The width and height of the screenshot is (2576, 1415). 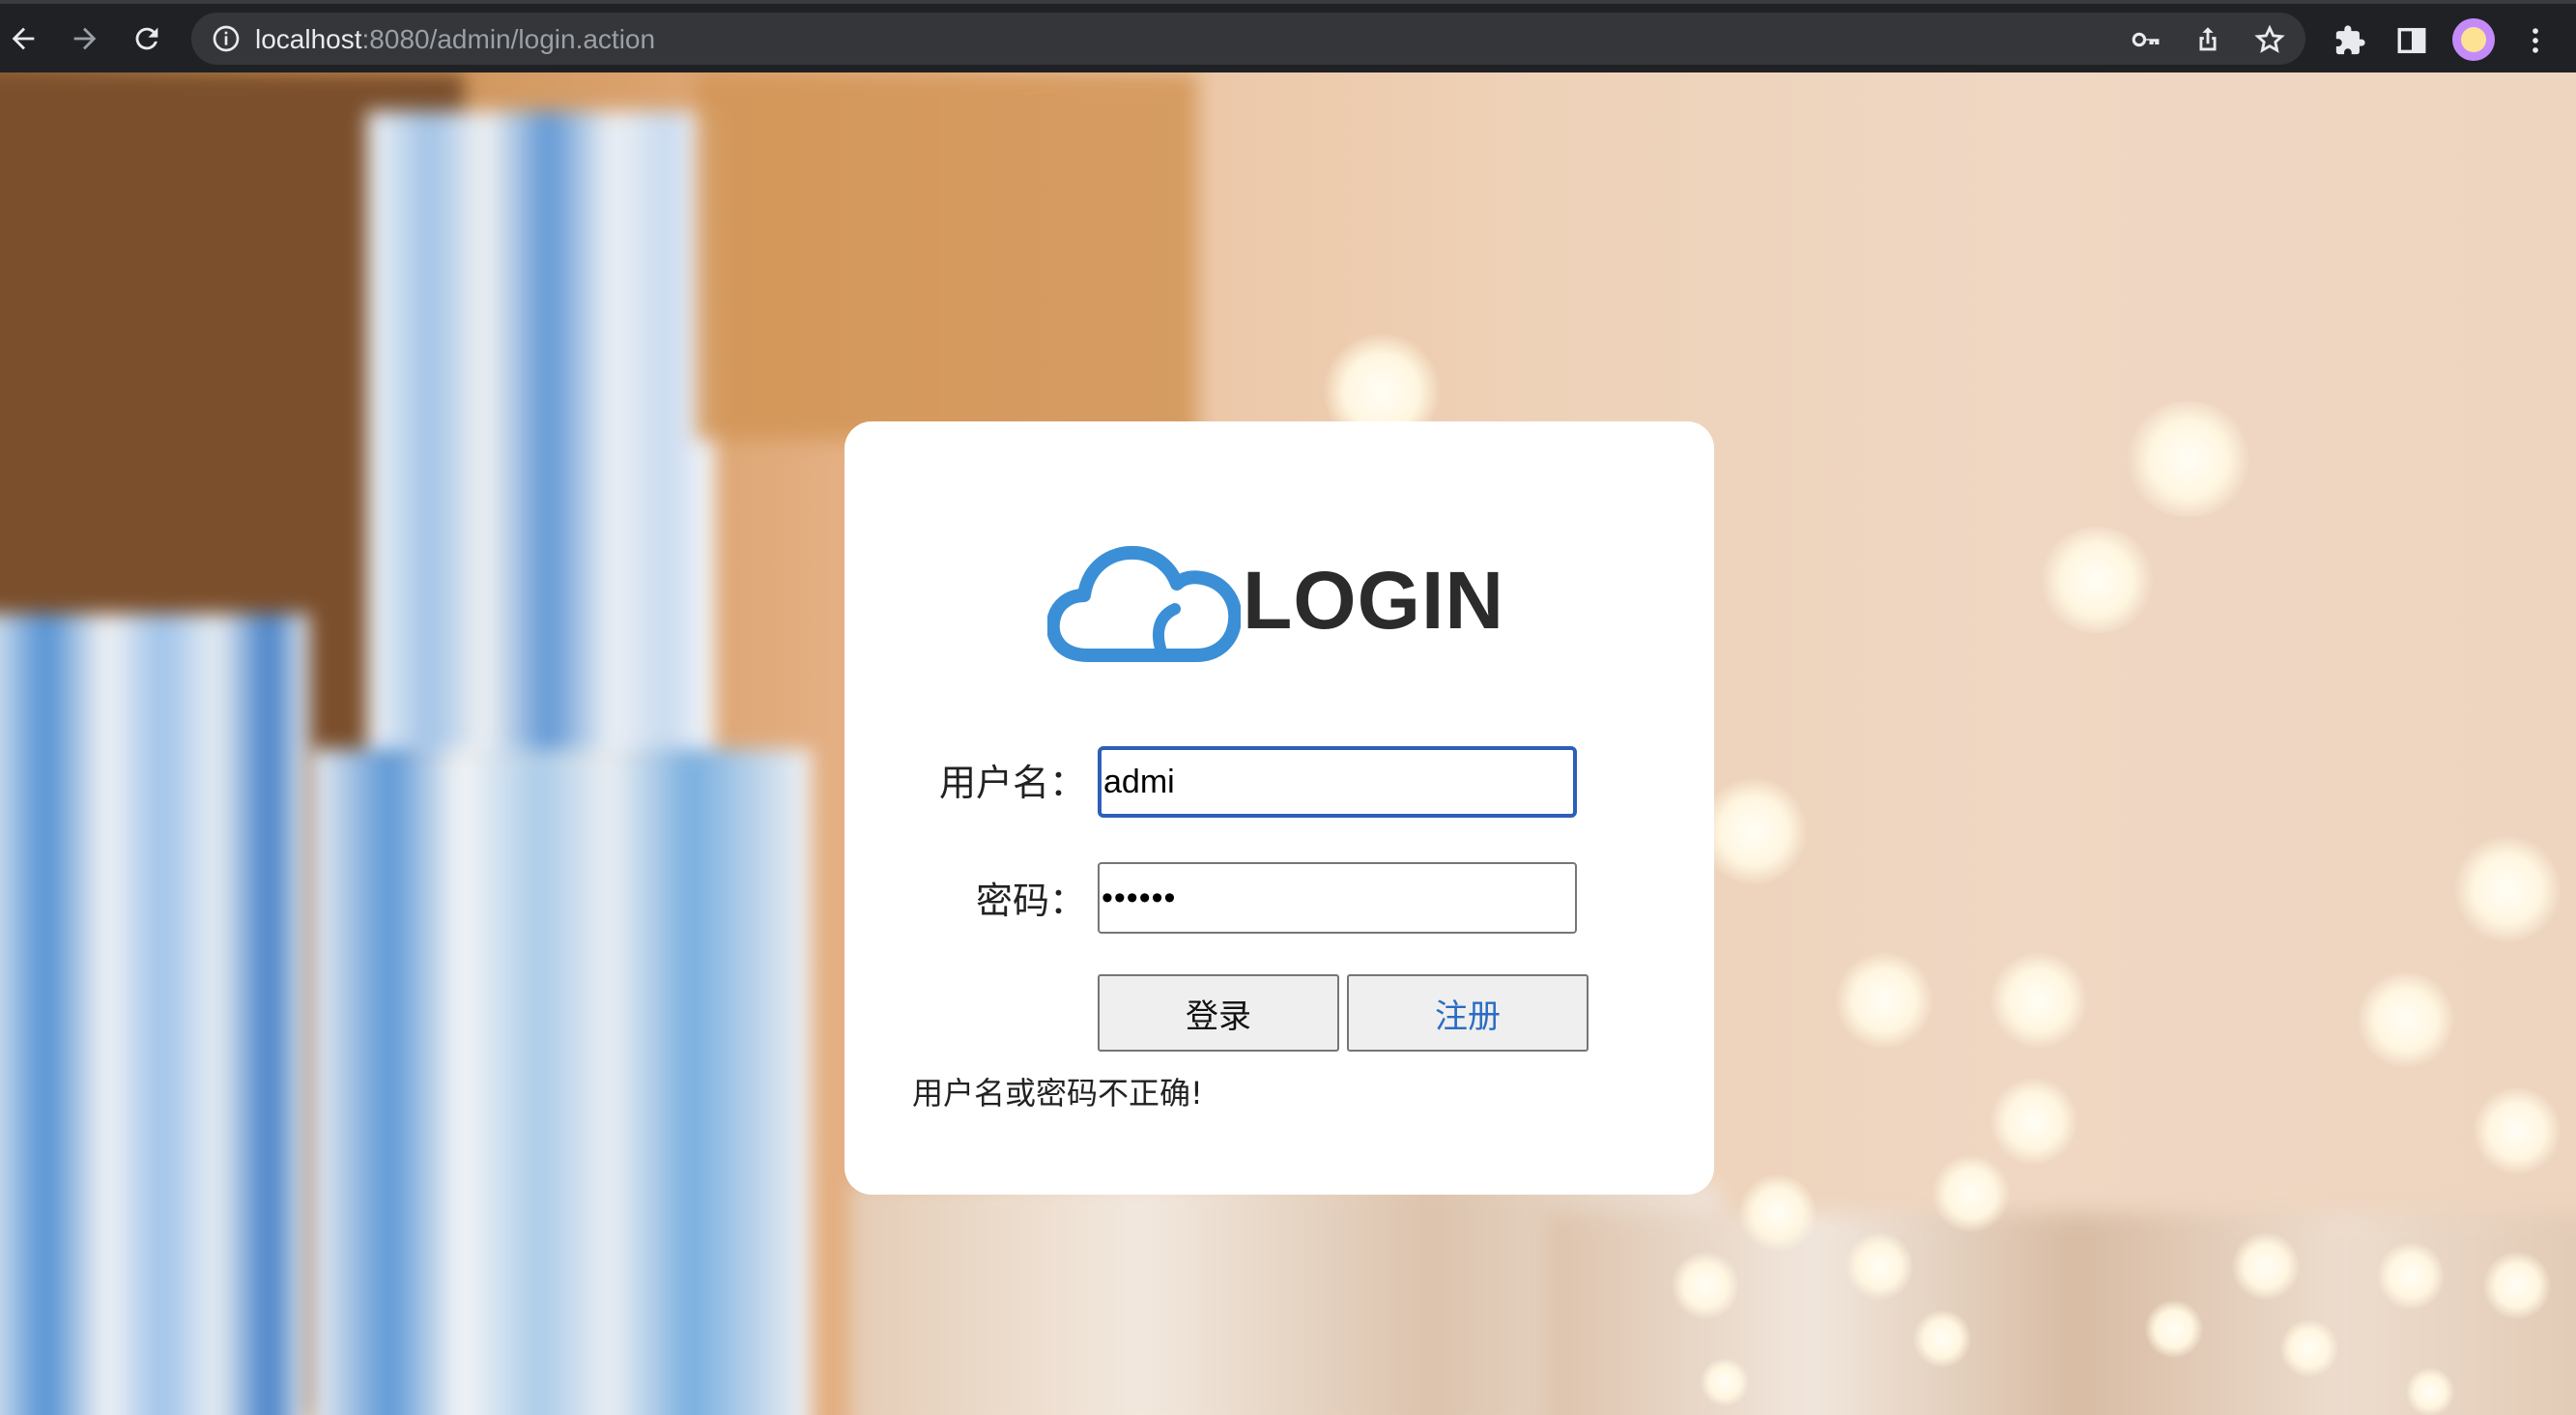 What do you see at coordinates (2208, 39) in the screenshot?
I see `share-icon` at bounding box center [2208, 39].